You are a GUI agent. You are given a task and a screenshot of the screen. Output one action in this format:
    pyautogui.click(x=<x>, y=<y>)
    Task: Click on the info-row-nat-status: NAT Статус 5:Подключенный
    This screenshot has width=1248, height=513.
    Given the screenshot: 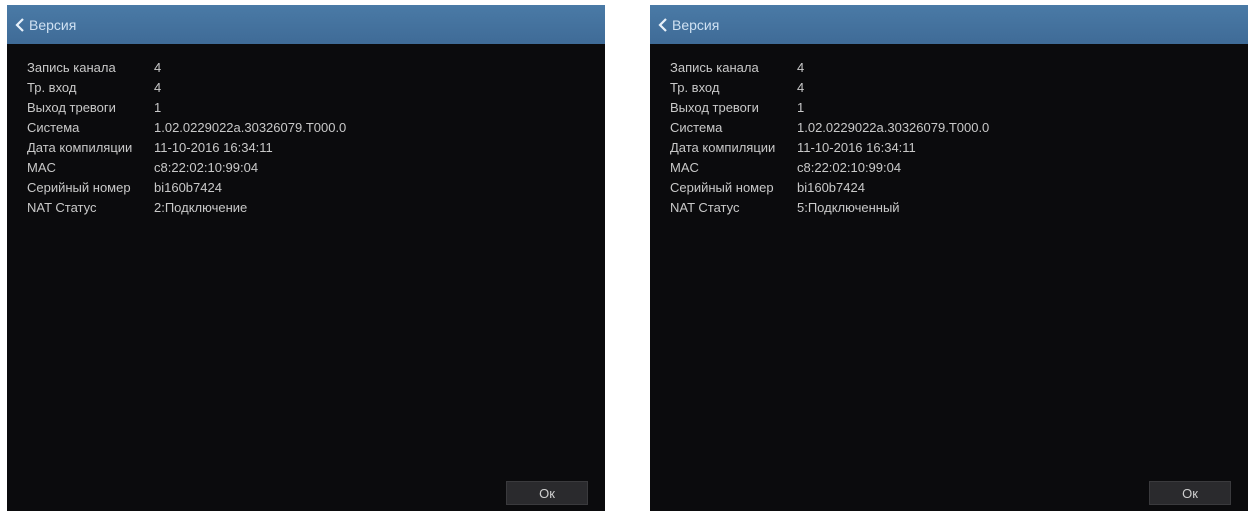 What is the action you would take?
    pyautogui.click(x=829, y=208)
    